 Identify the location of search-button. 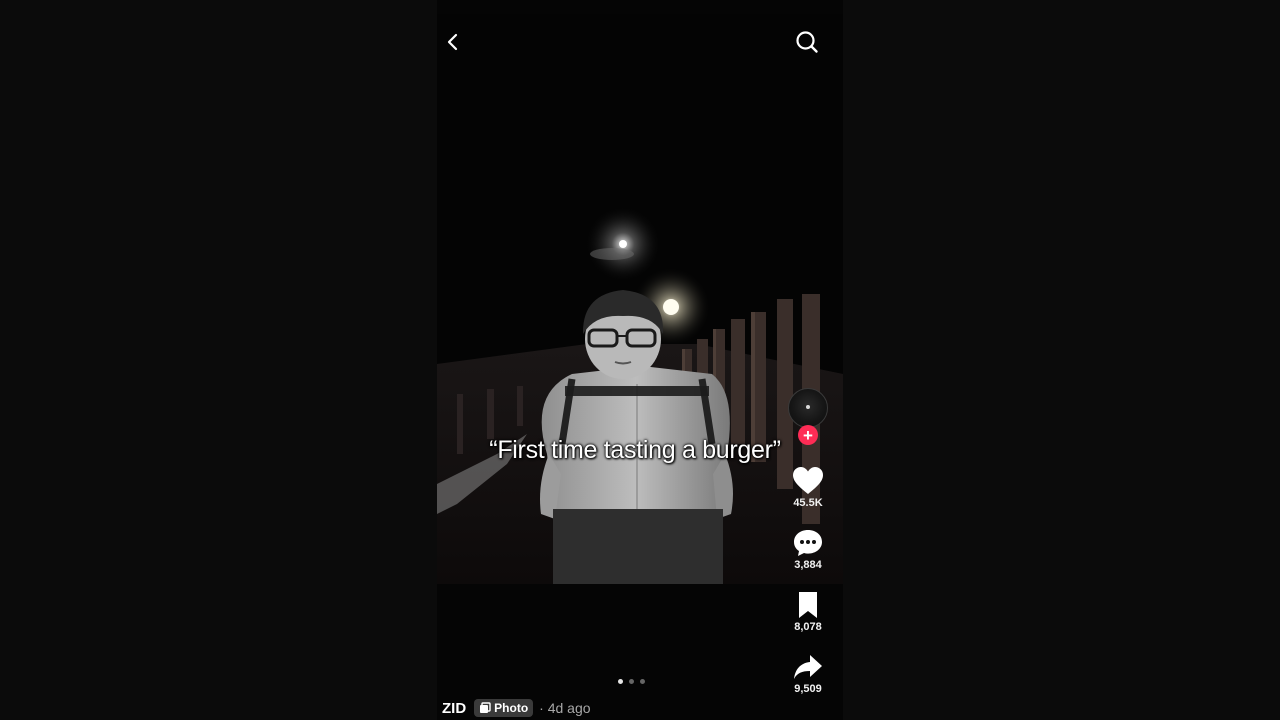
(807, 42).